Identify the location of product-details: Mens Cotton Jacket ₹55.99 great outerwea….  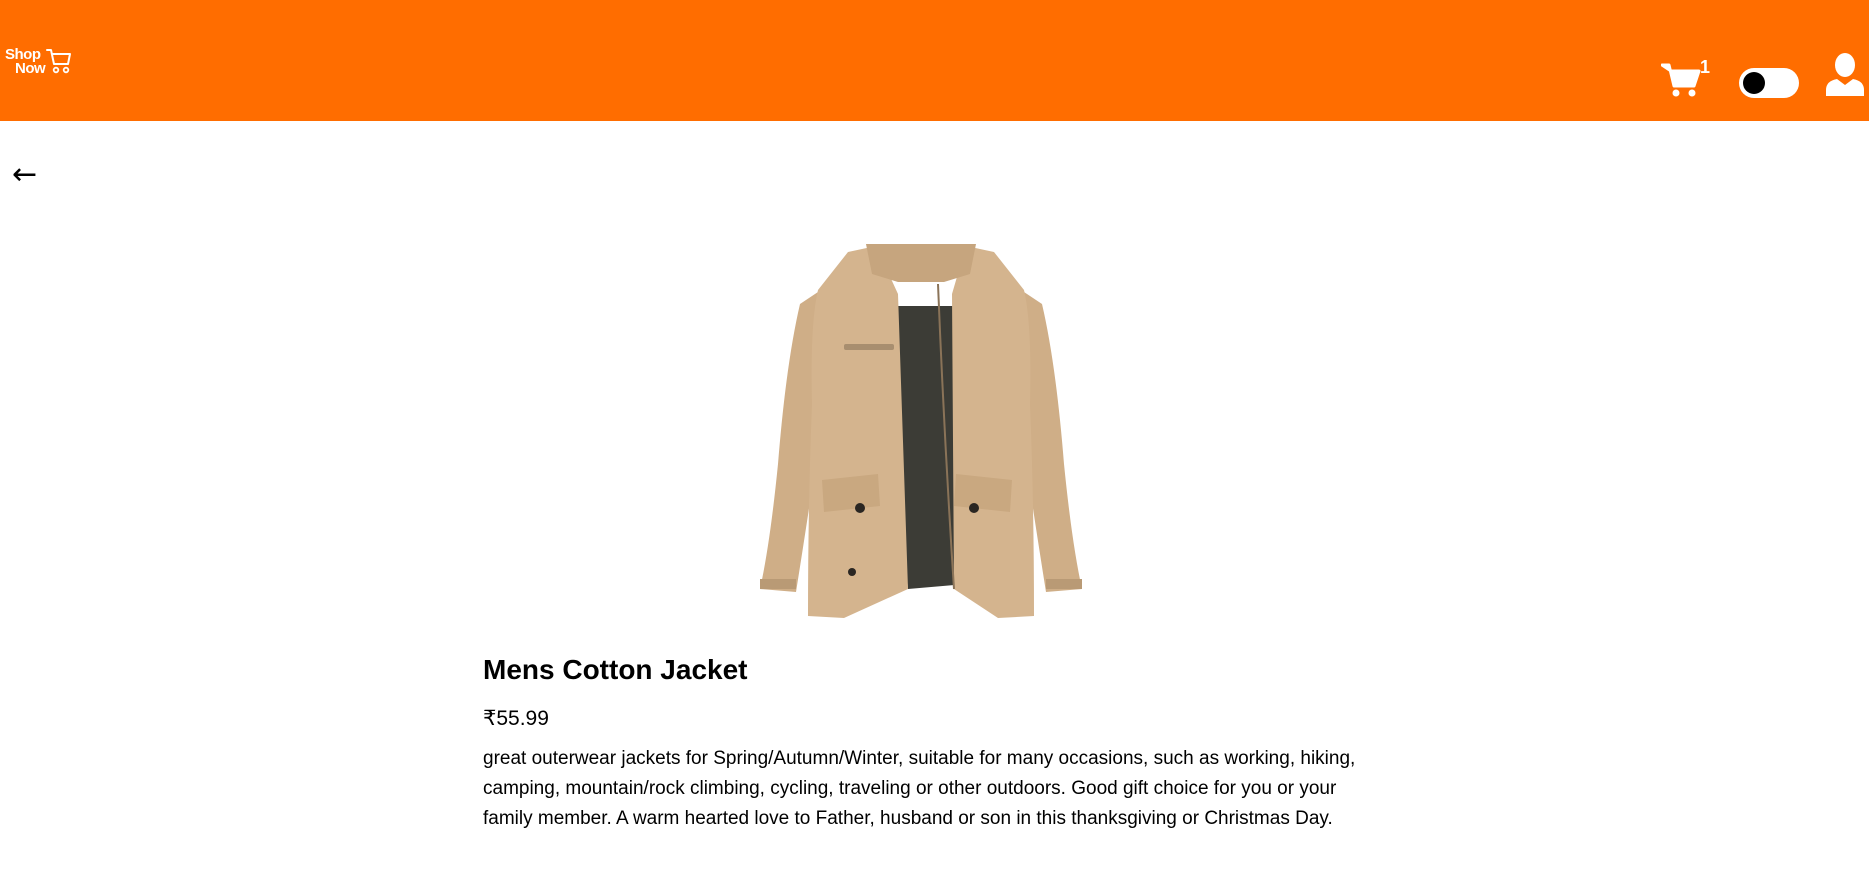
(923, 742).